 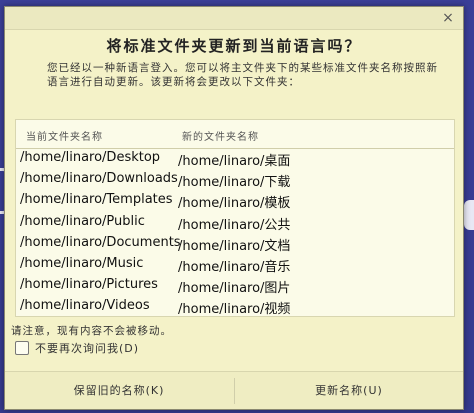 I want to click on new-folder-name: /home/linaro/桌面, so click(x=234, y=161).